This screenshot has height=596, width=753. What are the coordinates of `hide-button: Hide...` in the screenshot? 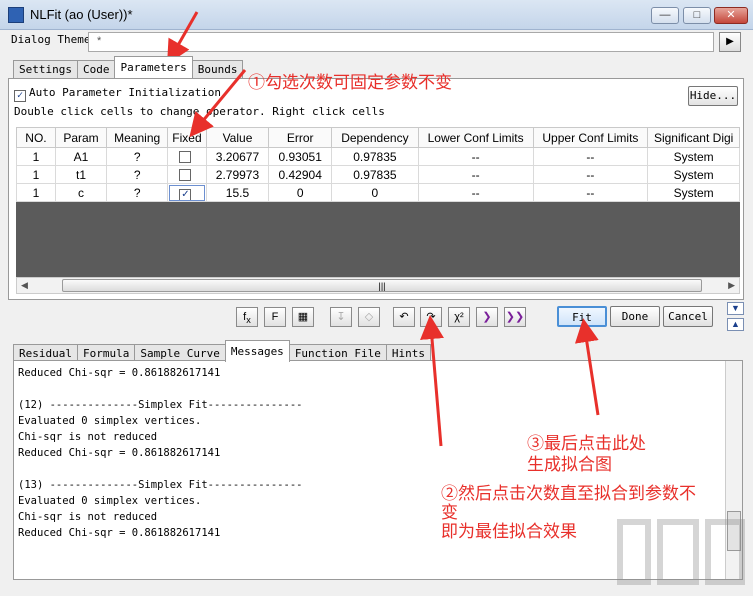 It's located at (713, 96).